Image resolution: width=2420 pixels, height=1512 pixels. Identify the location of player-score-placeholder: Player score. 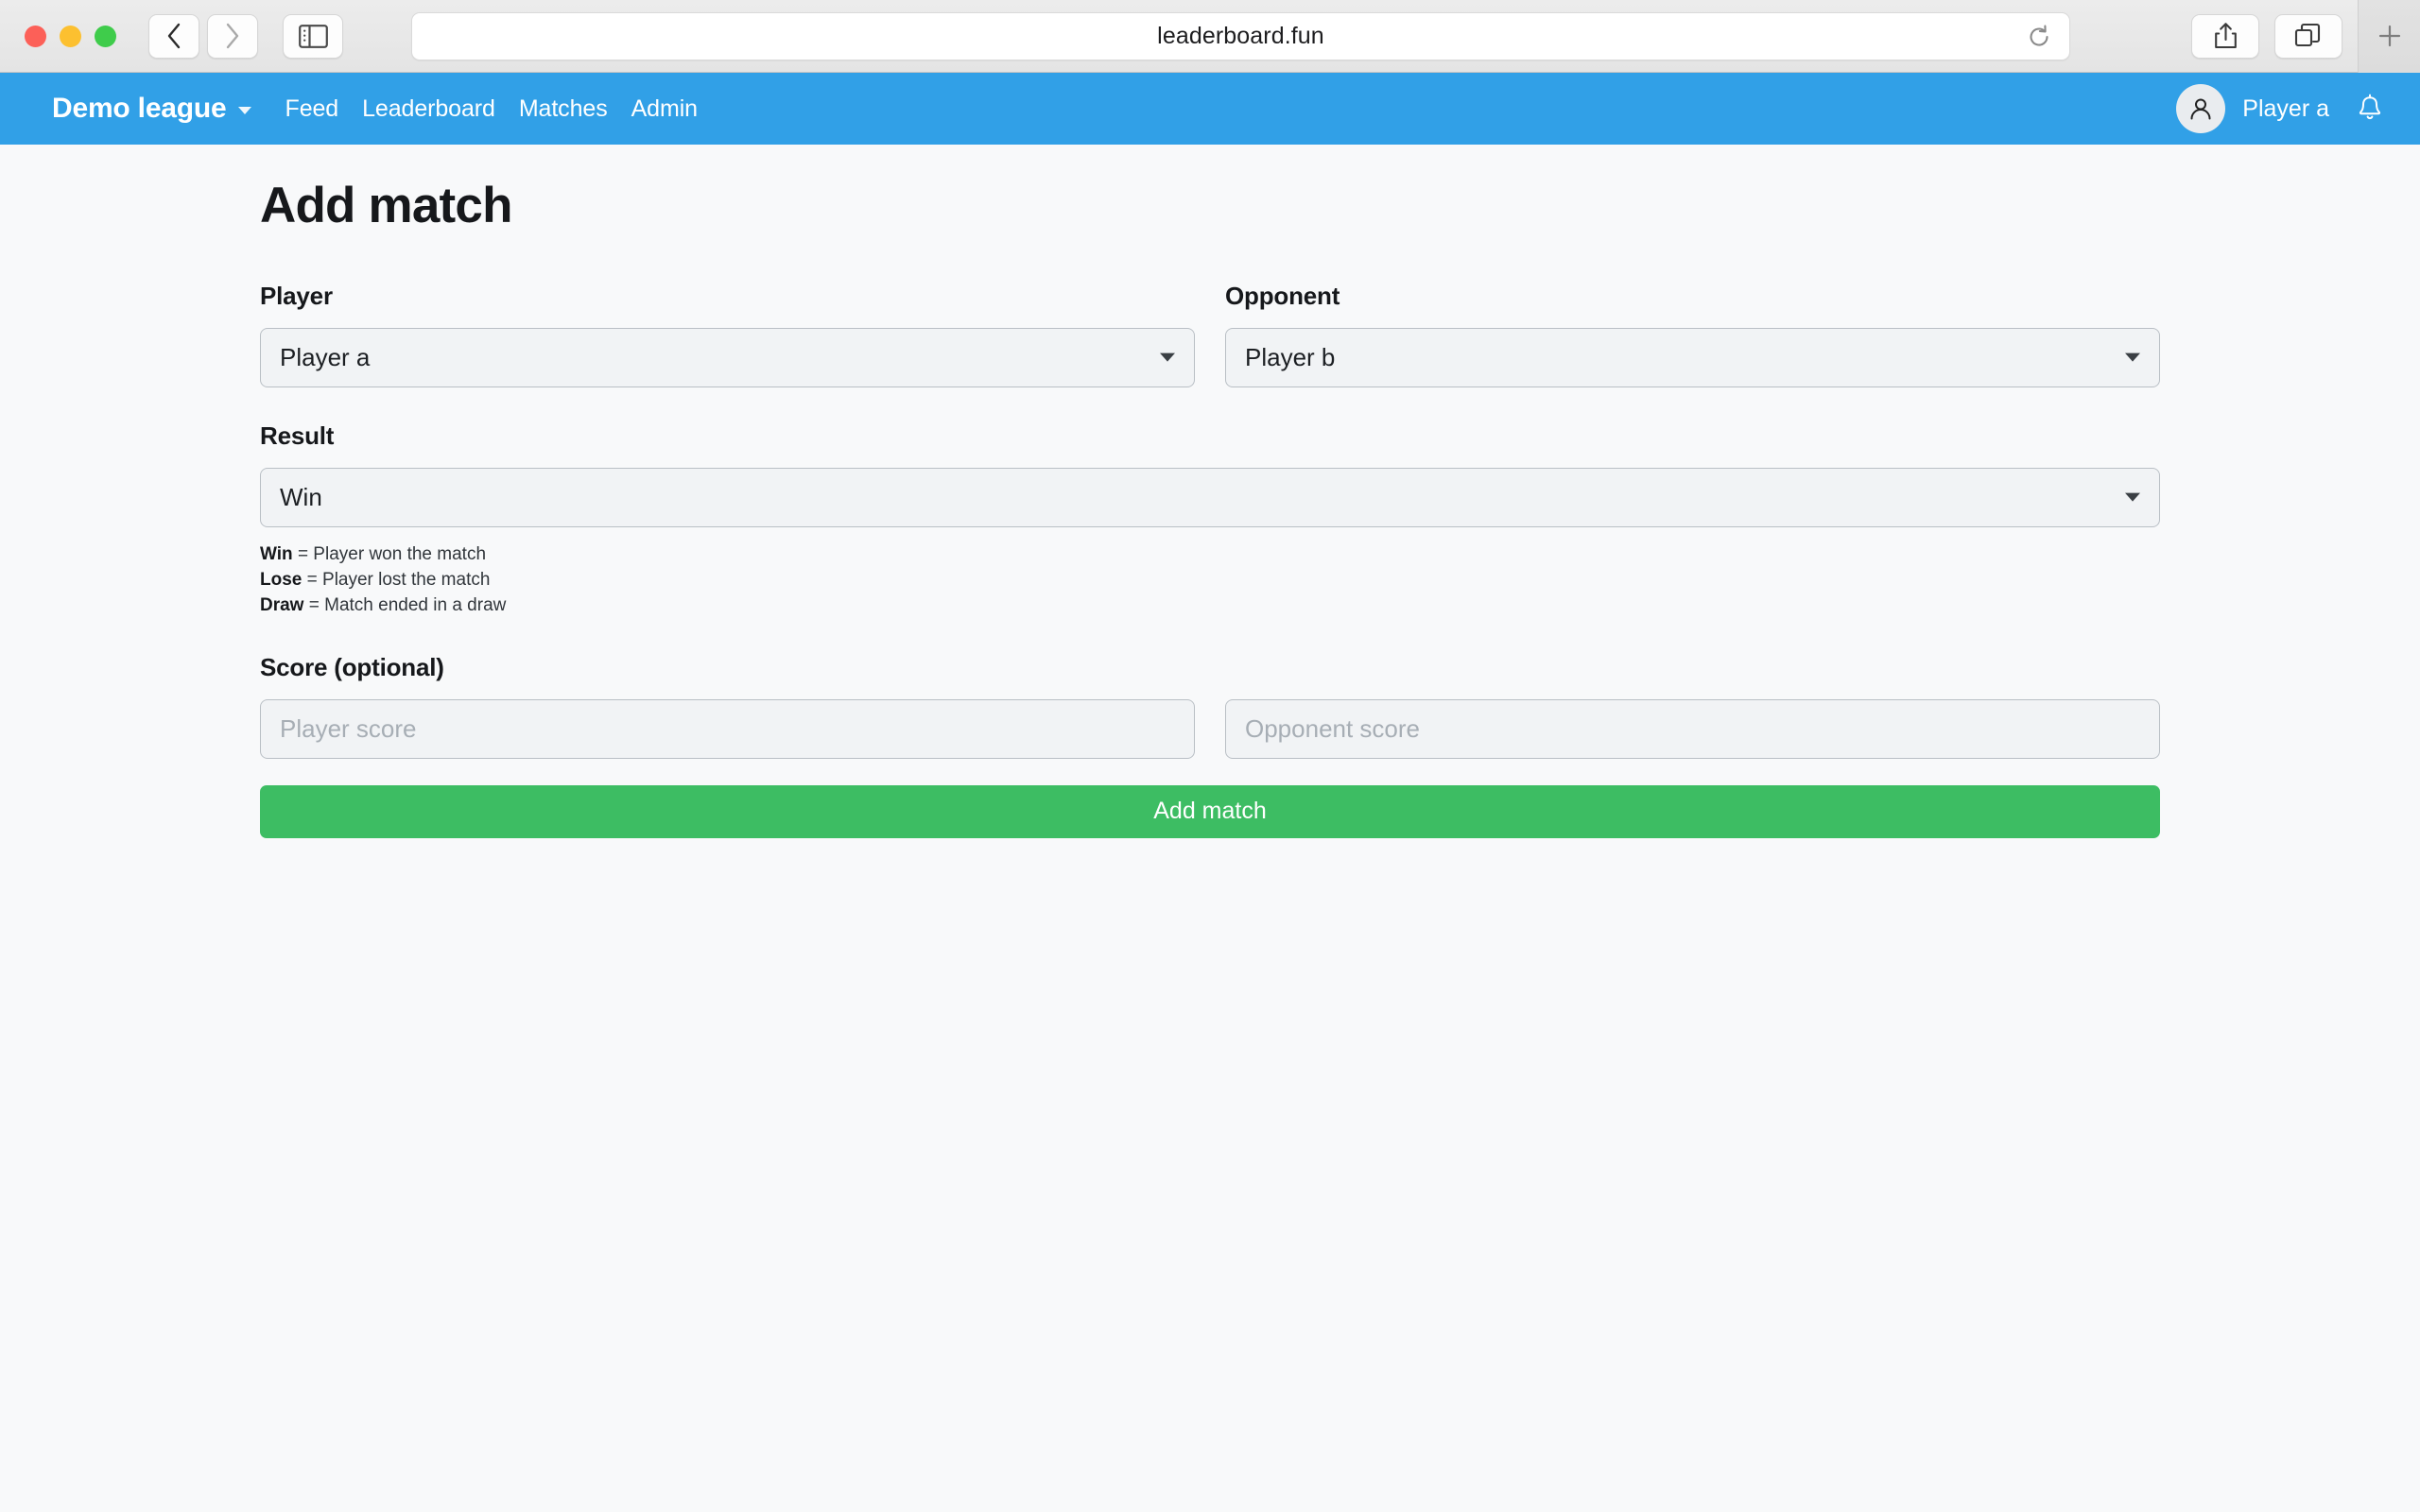
(348, 728).